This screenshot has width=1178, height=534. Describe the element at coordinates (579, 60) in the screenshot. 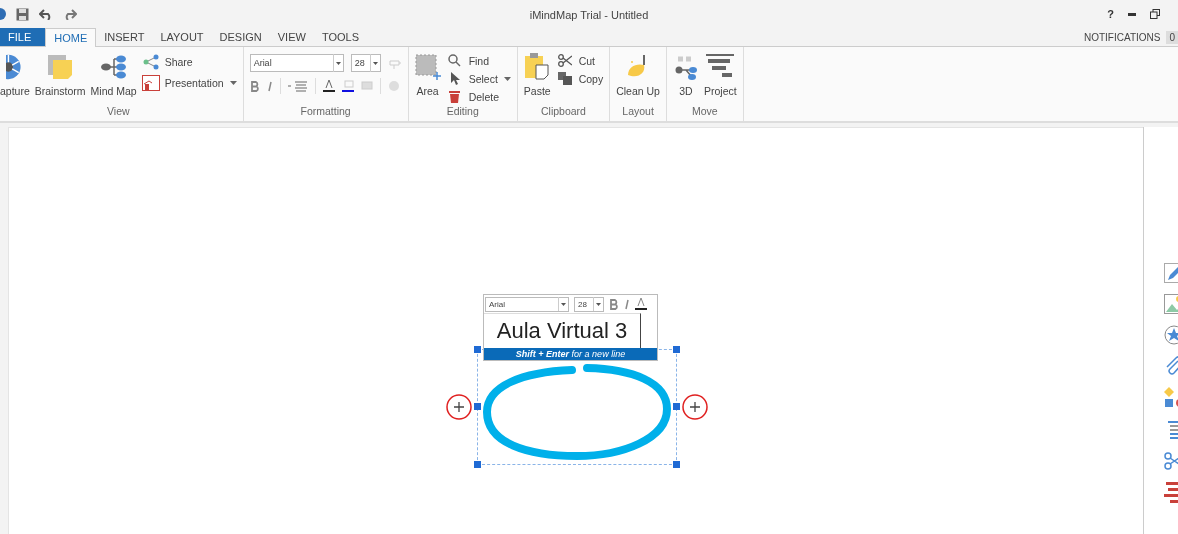

I see `ribbon-button: Cut` at that location.